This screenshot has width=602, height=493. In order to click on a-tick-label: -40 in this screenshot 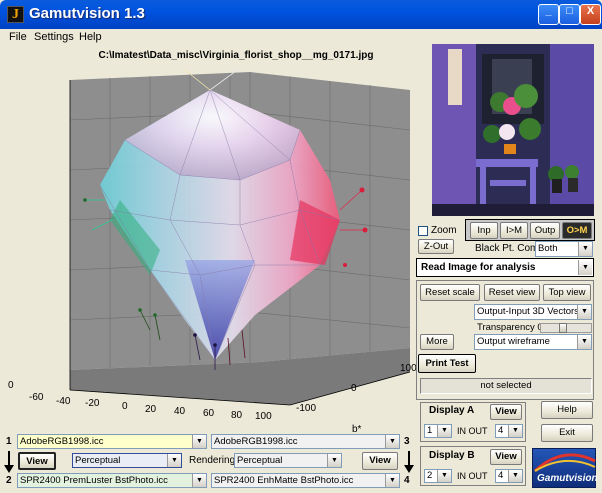, I will do `click(63, 401)`.